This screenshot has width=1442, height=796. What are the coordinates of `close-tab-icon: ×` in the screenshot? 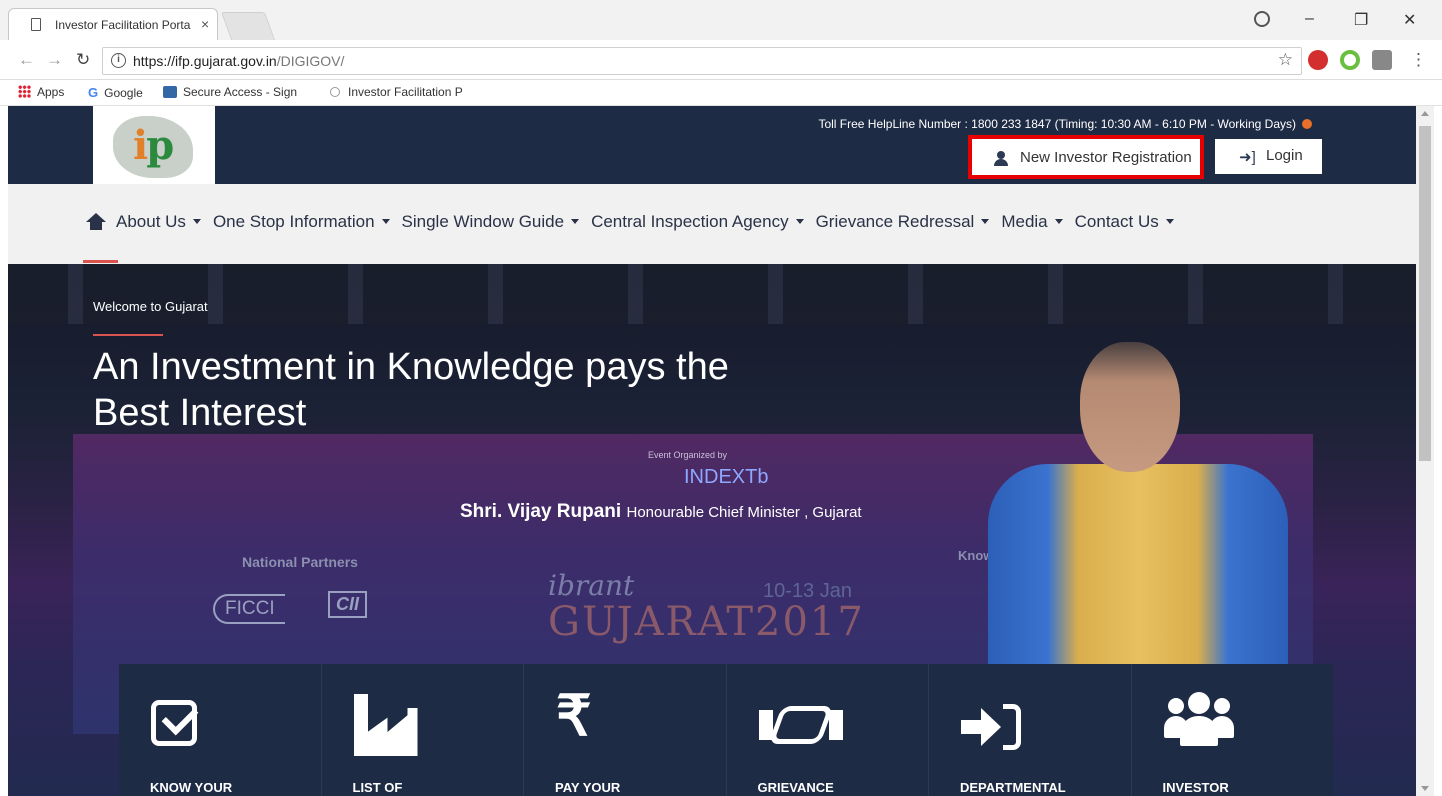 It's located at (205, 24).